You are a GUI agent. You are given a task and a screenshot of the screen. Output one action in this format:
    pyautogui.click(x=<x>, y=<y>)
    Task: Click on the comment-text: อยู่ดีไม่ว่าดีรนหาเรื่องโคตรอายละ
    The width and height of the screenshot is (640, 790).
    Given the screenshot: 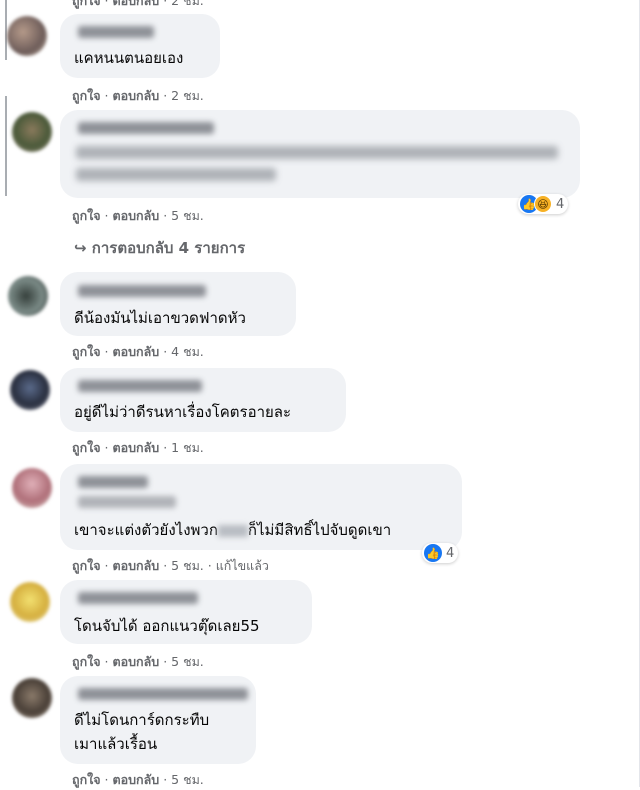 What is the action you would take?
    pyautogui.click(x=183, y=412)
    